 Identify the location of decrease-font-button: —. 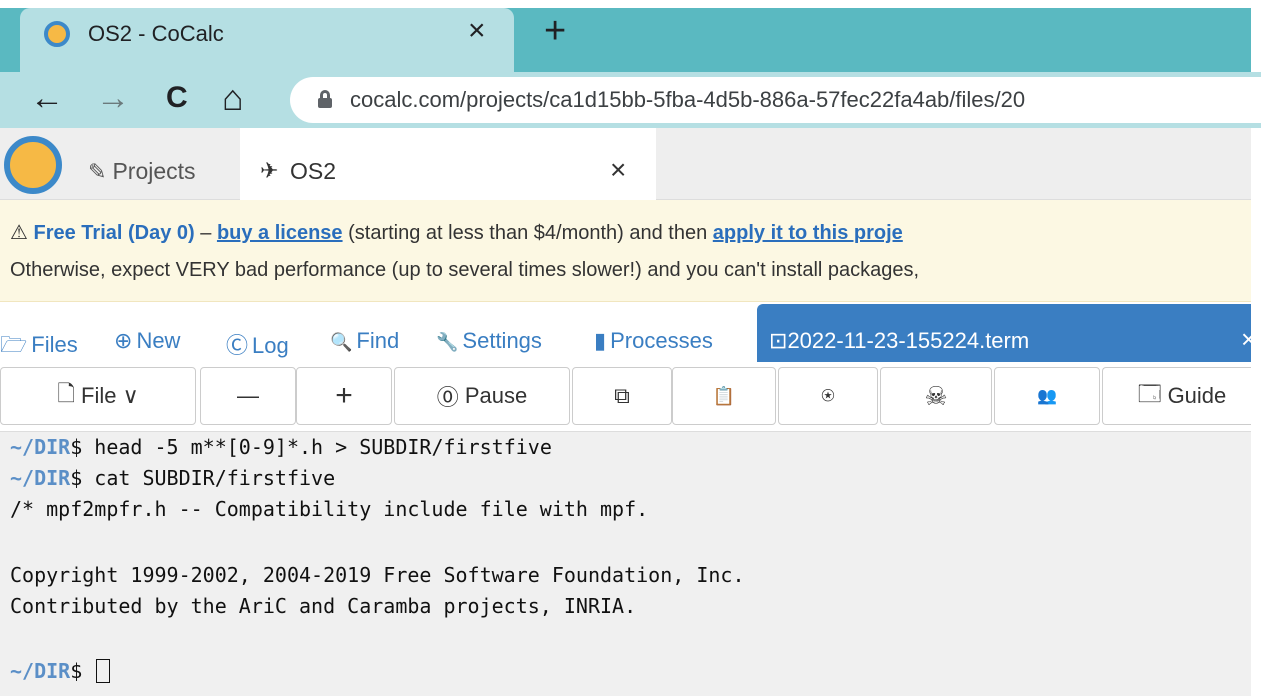
(248, 396).